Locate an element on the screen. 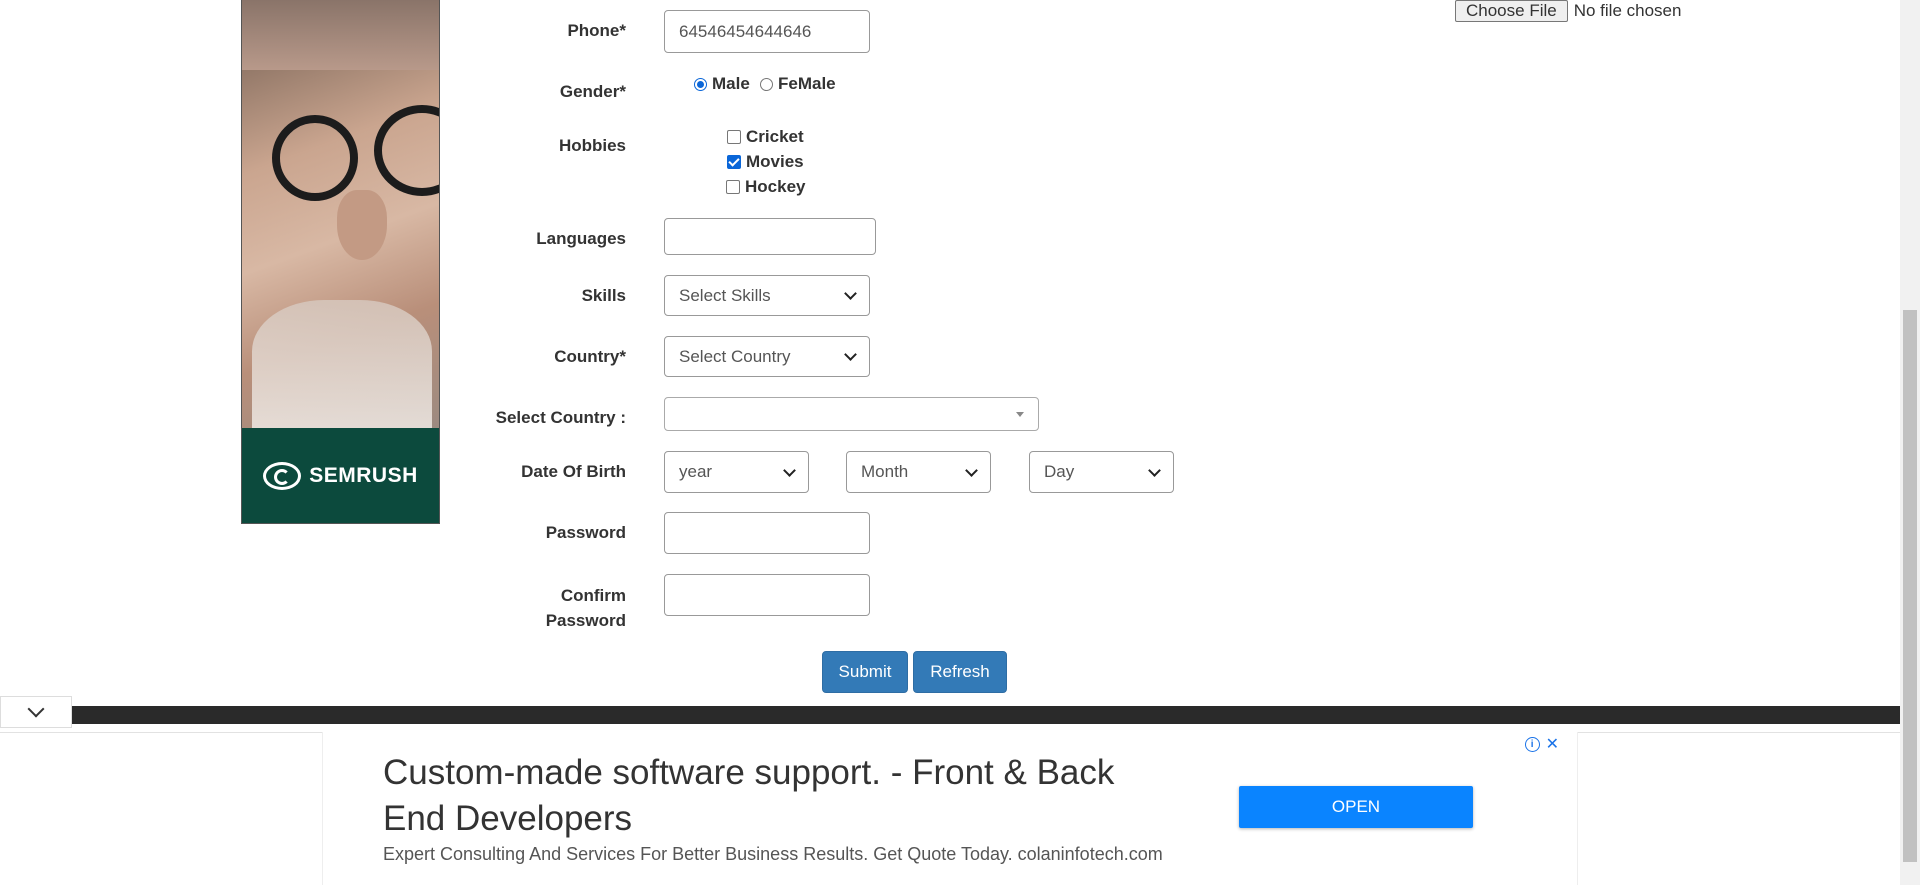 The height and width of the screenshot is (886, 1920). dob-month-select: Month is located at coordinates (918, 472).